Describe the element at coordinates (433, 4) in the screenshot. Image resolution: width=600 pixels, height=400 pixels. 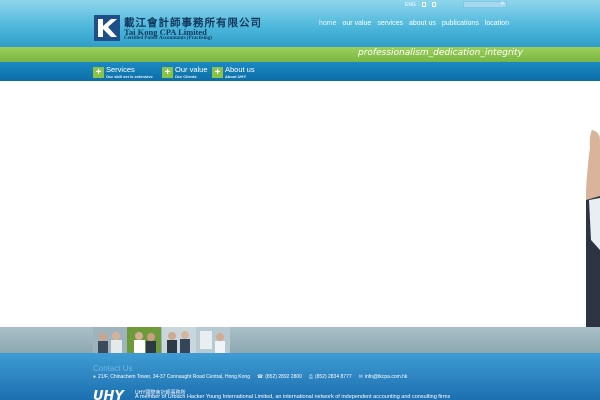
I see `bookmark-icon` at that location.